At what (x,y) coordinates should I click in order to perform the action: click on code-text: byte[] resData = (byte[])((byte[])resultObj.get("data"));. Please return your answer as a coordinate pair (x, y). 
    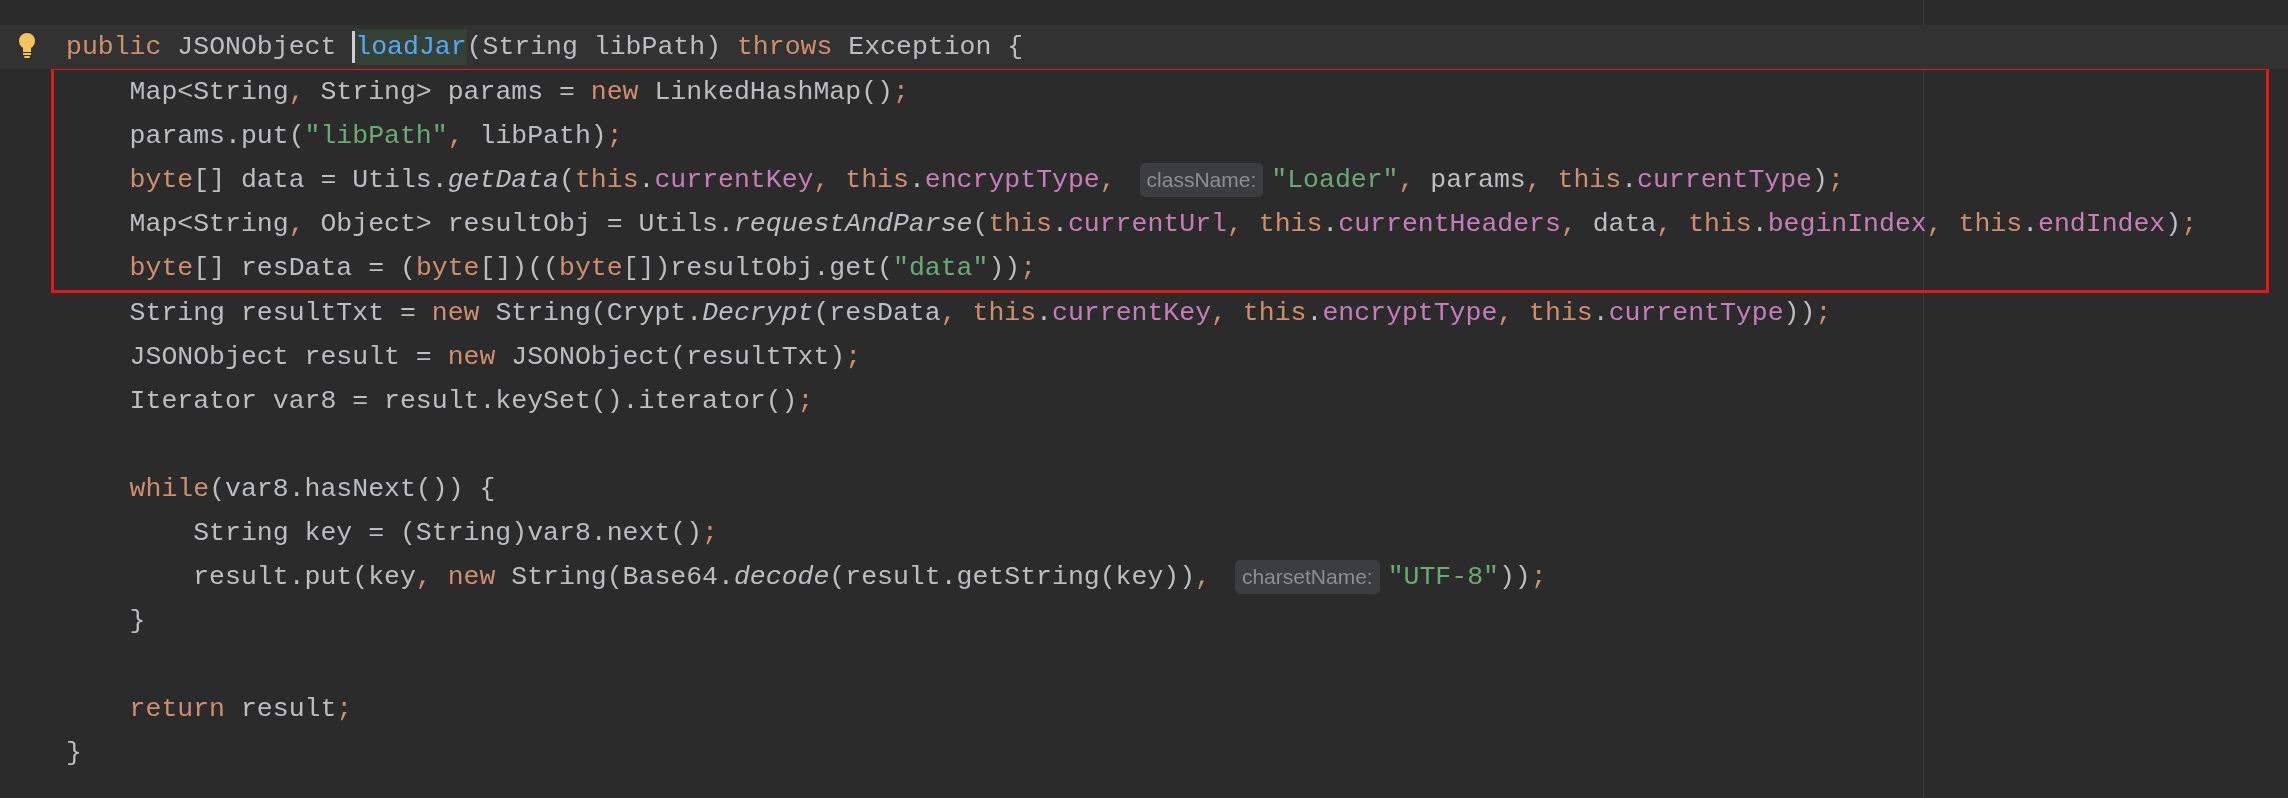
    Looking at the image, I should click on (582, 268).